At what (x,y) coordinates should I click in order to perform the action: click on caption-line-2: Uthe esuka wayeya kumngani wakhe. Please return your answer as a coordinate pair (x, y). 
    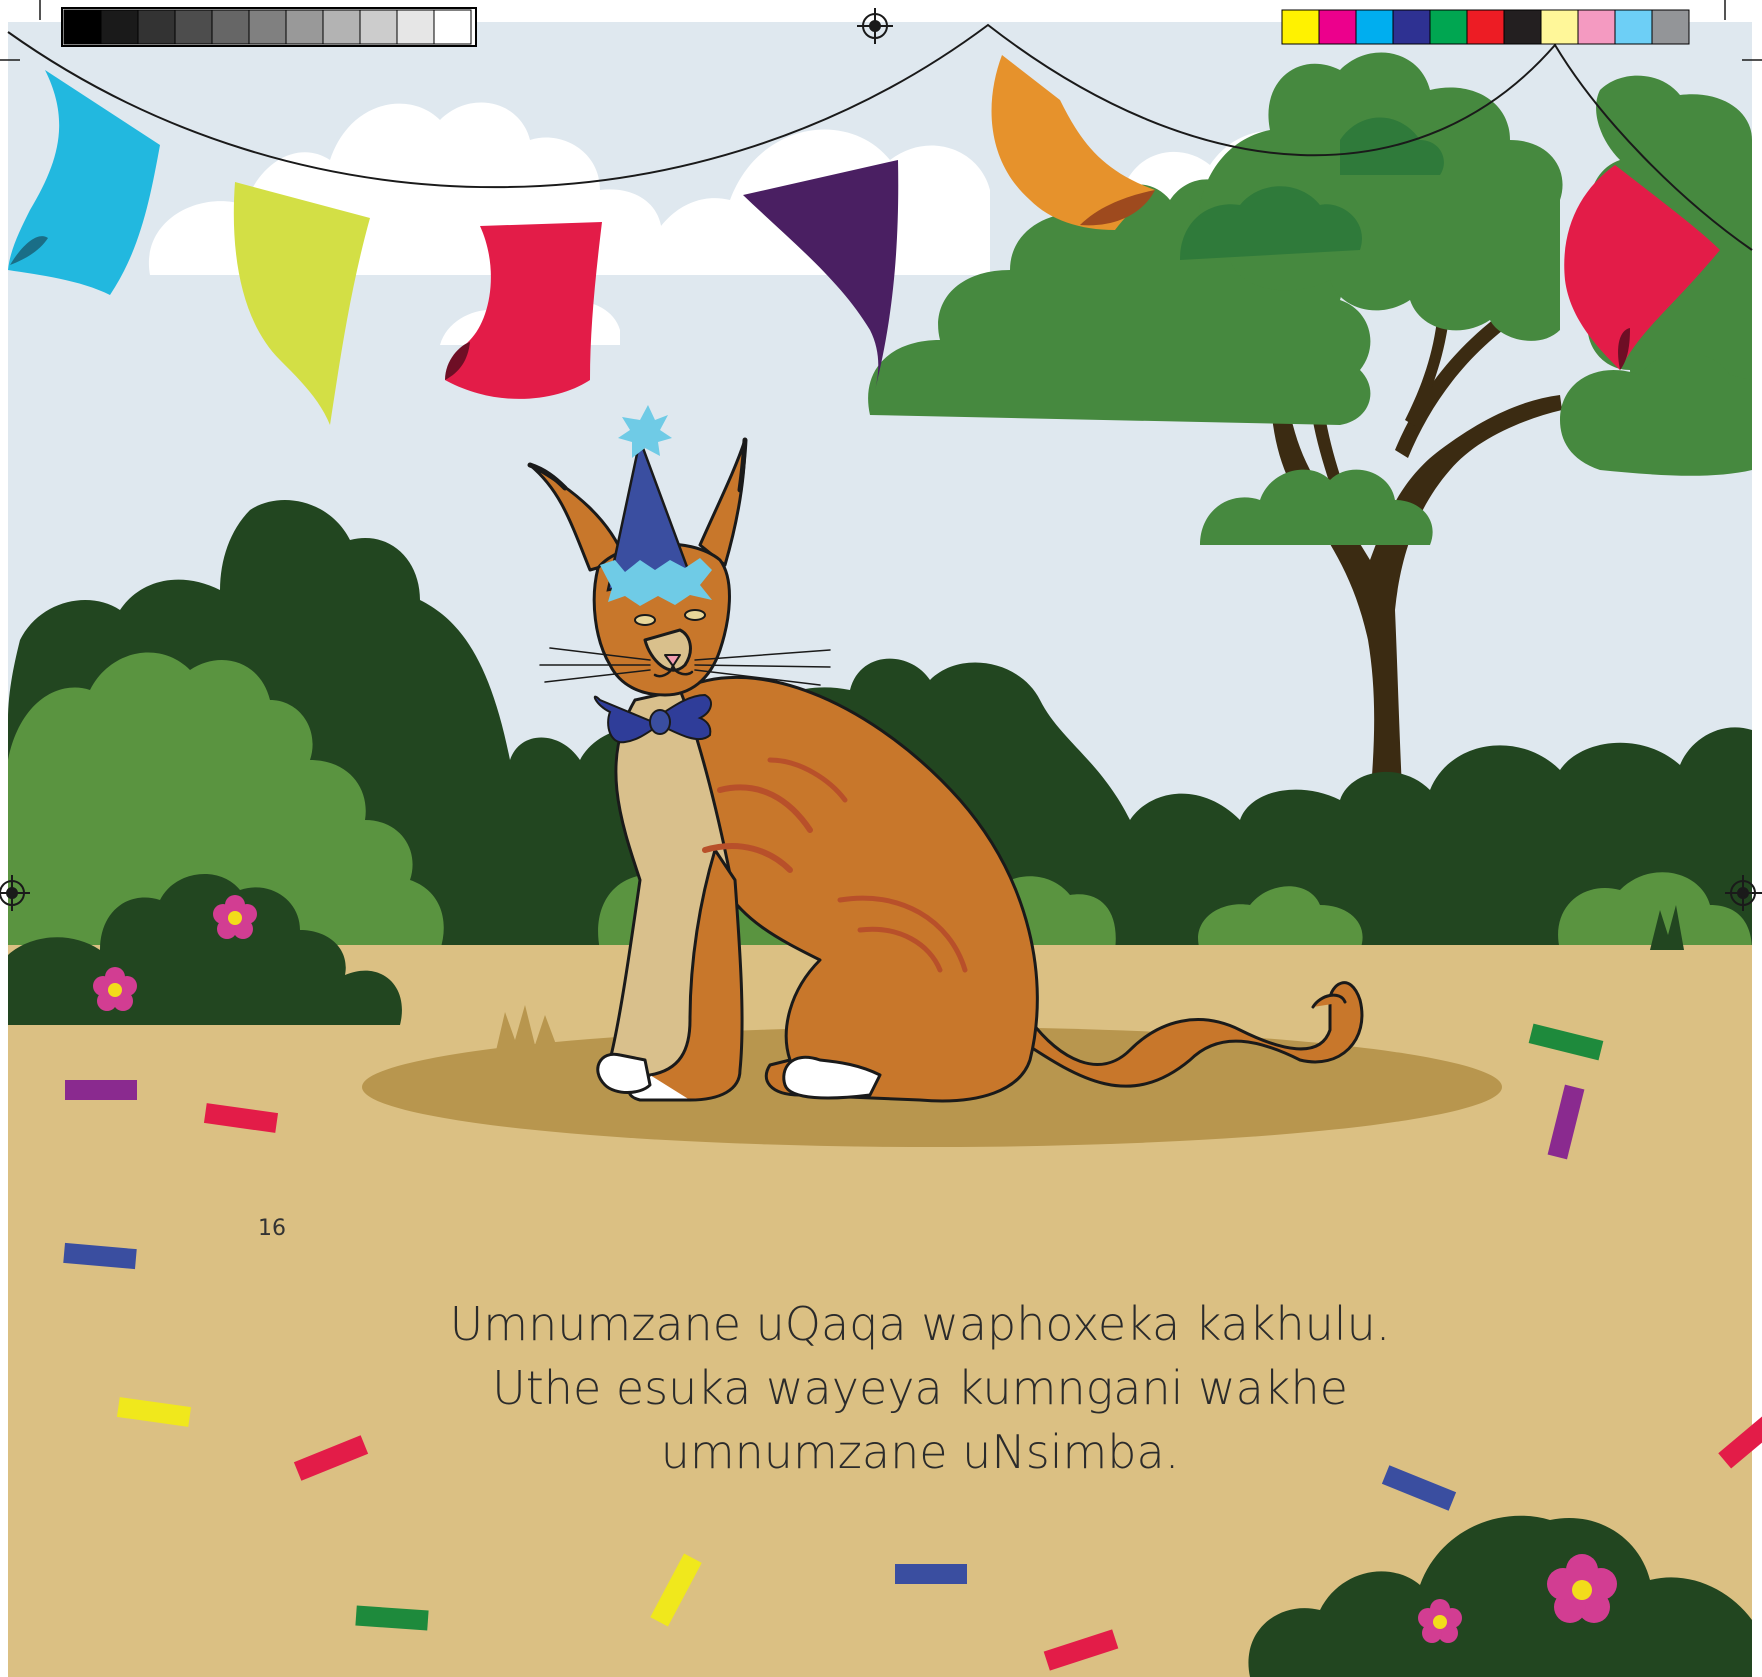
    Looking at the image, I should click on (920, 1388).